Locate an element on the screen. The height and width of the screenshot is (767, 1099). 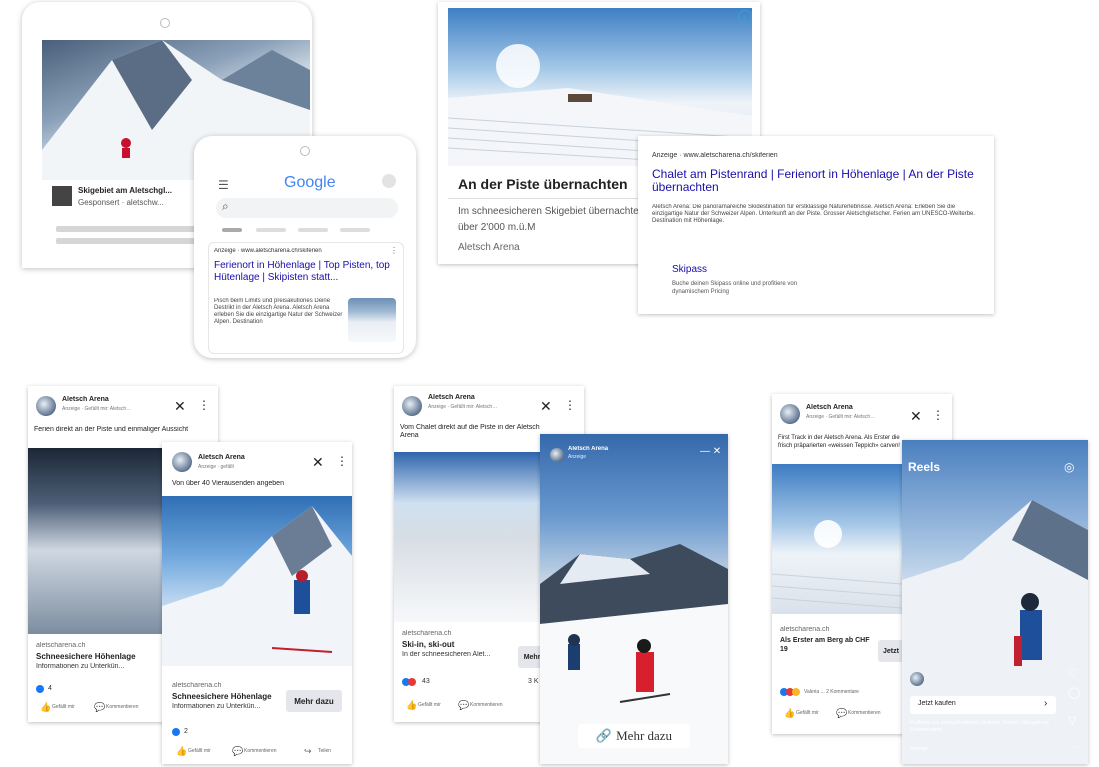
comment-icon: ◯ is located at coordinates (1074, 692).